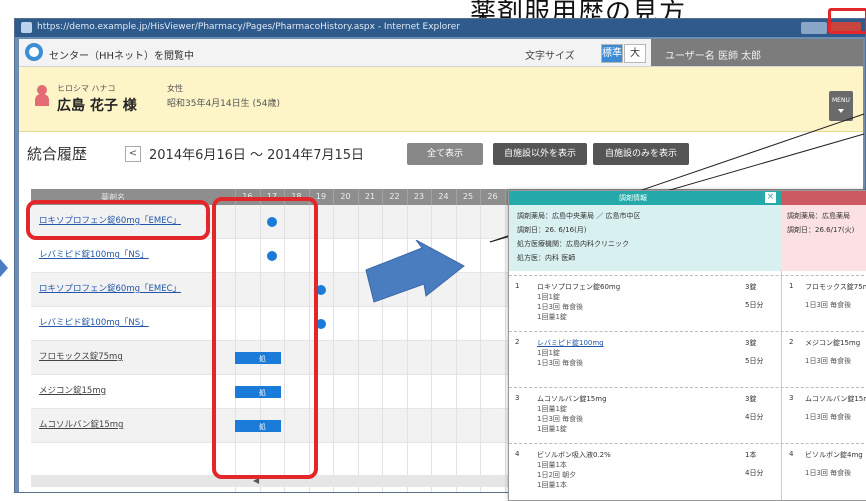  What do you see at coordinates (42, 100) in the screenshot?
I see `avatar-body` at bounding box center [42, 100].